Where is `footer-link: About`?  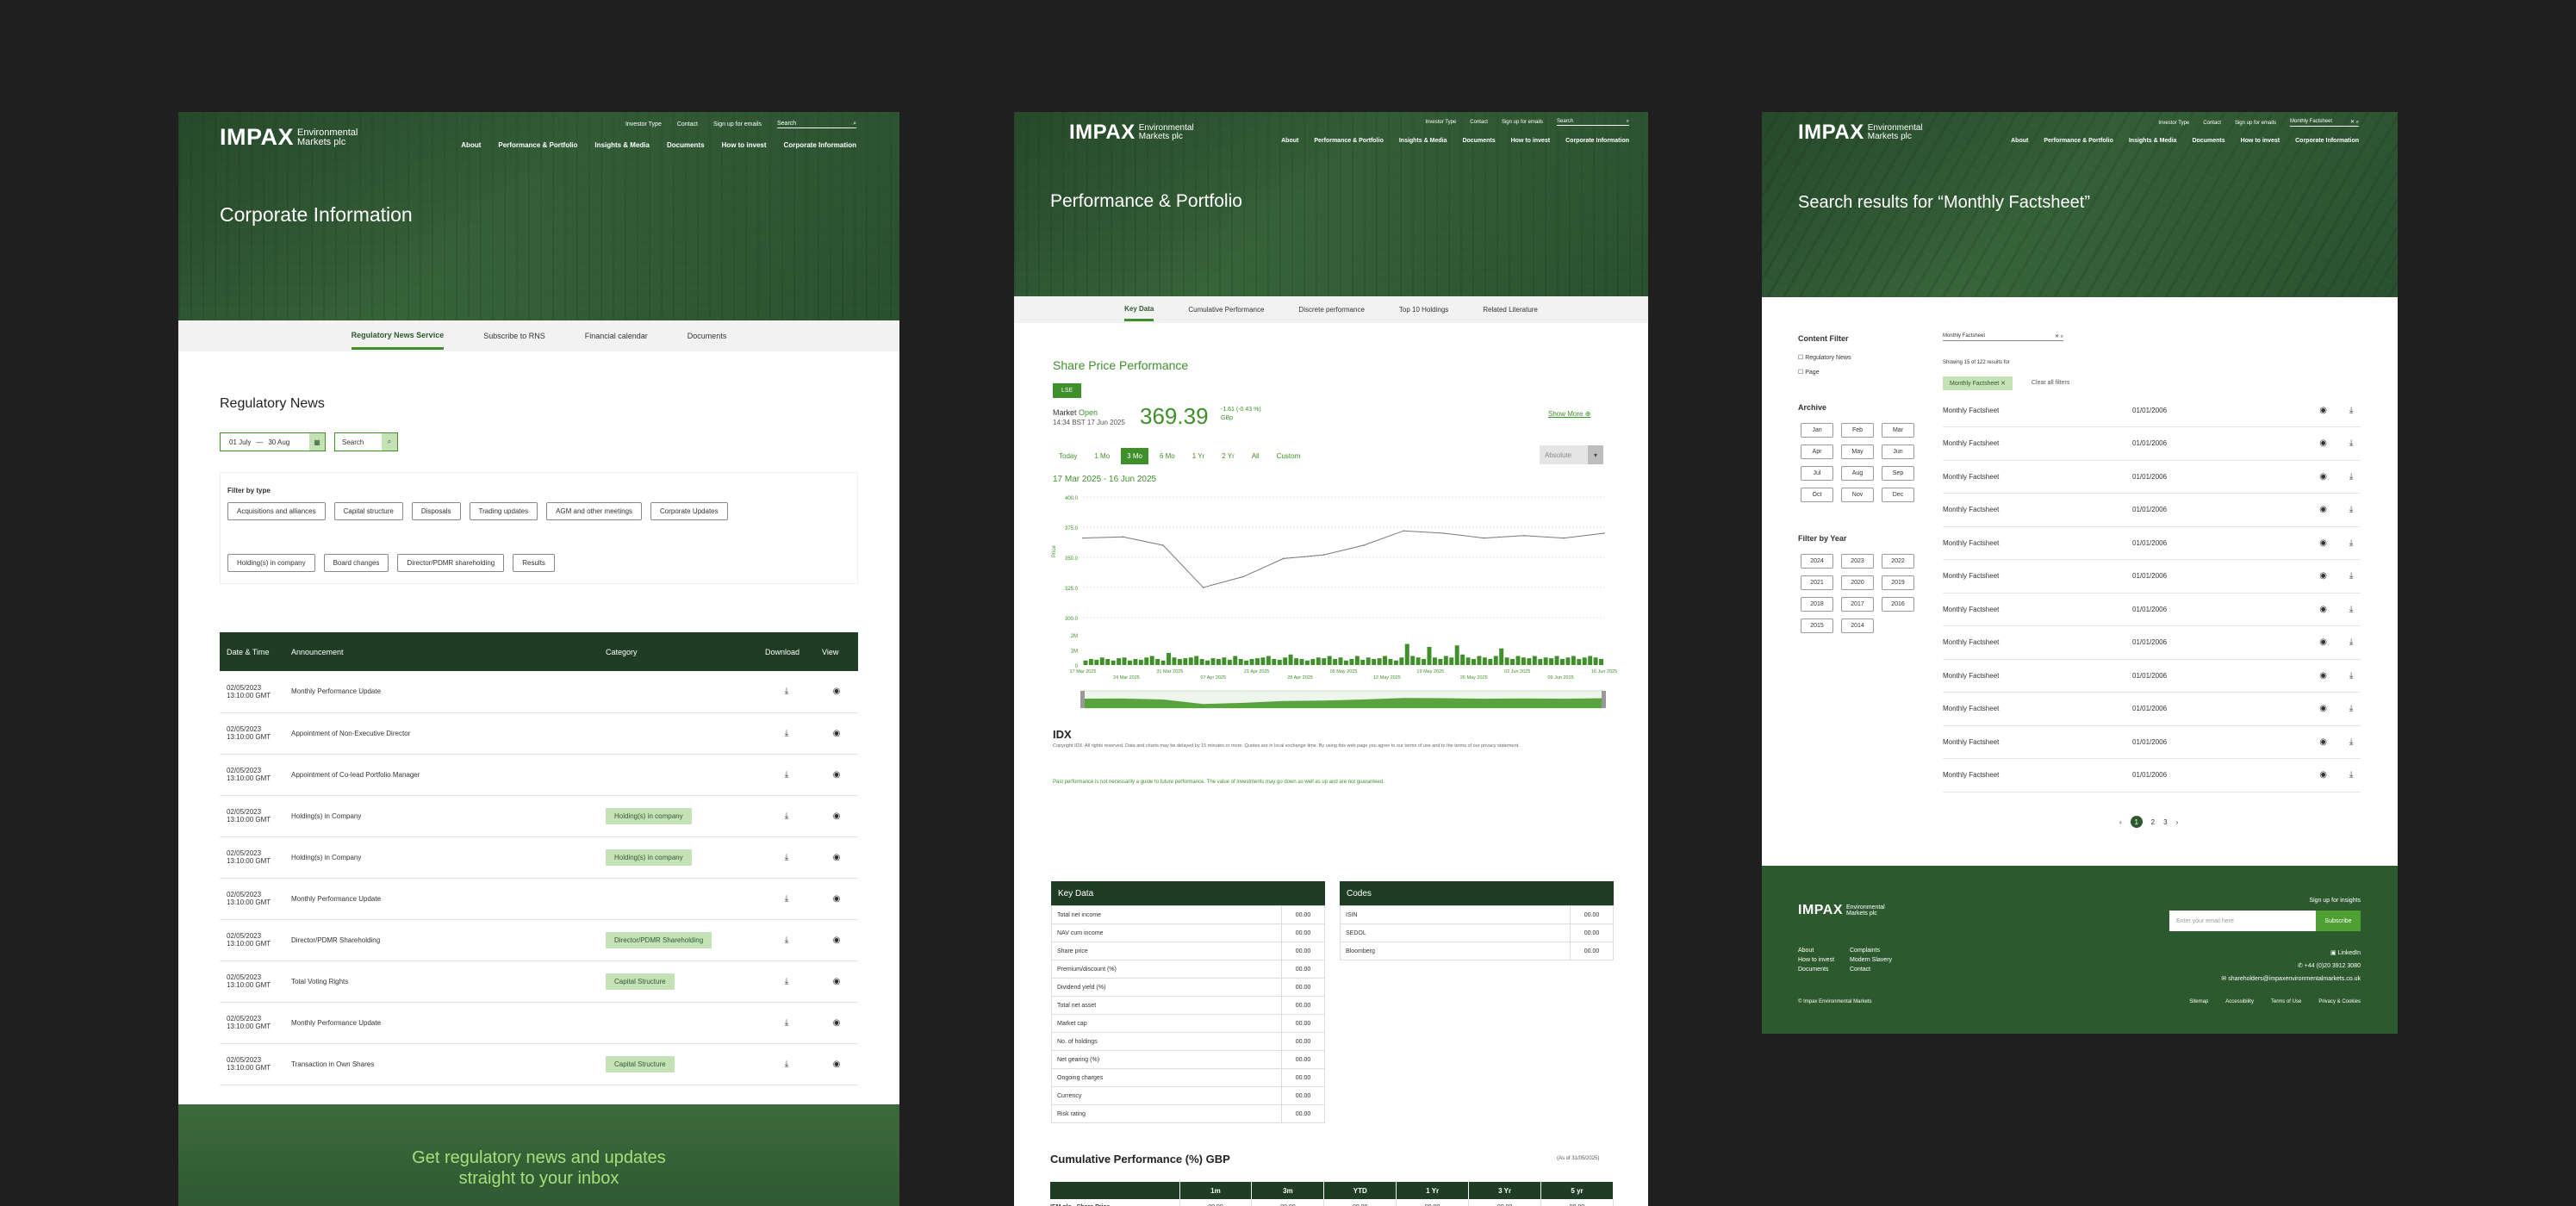 footer-link: About is located at coordinates (1824, 951).